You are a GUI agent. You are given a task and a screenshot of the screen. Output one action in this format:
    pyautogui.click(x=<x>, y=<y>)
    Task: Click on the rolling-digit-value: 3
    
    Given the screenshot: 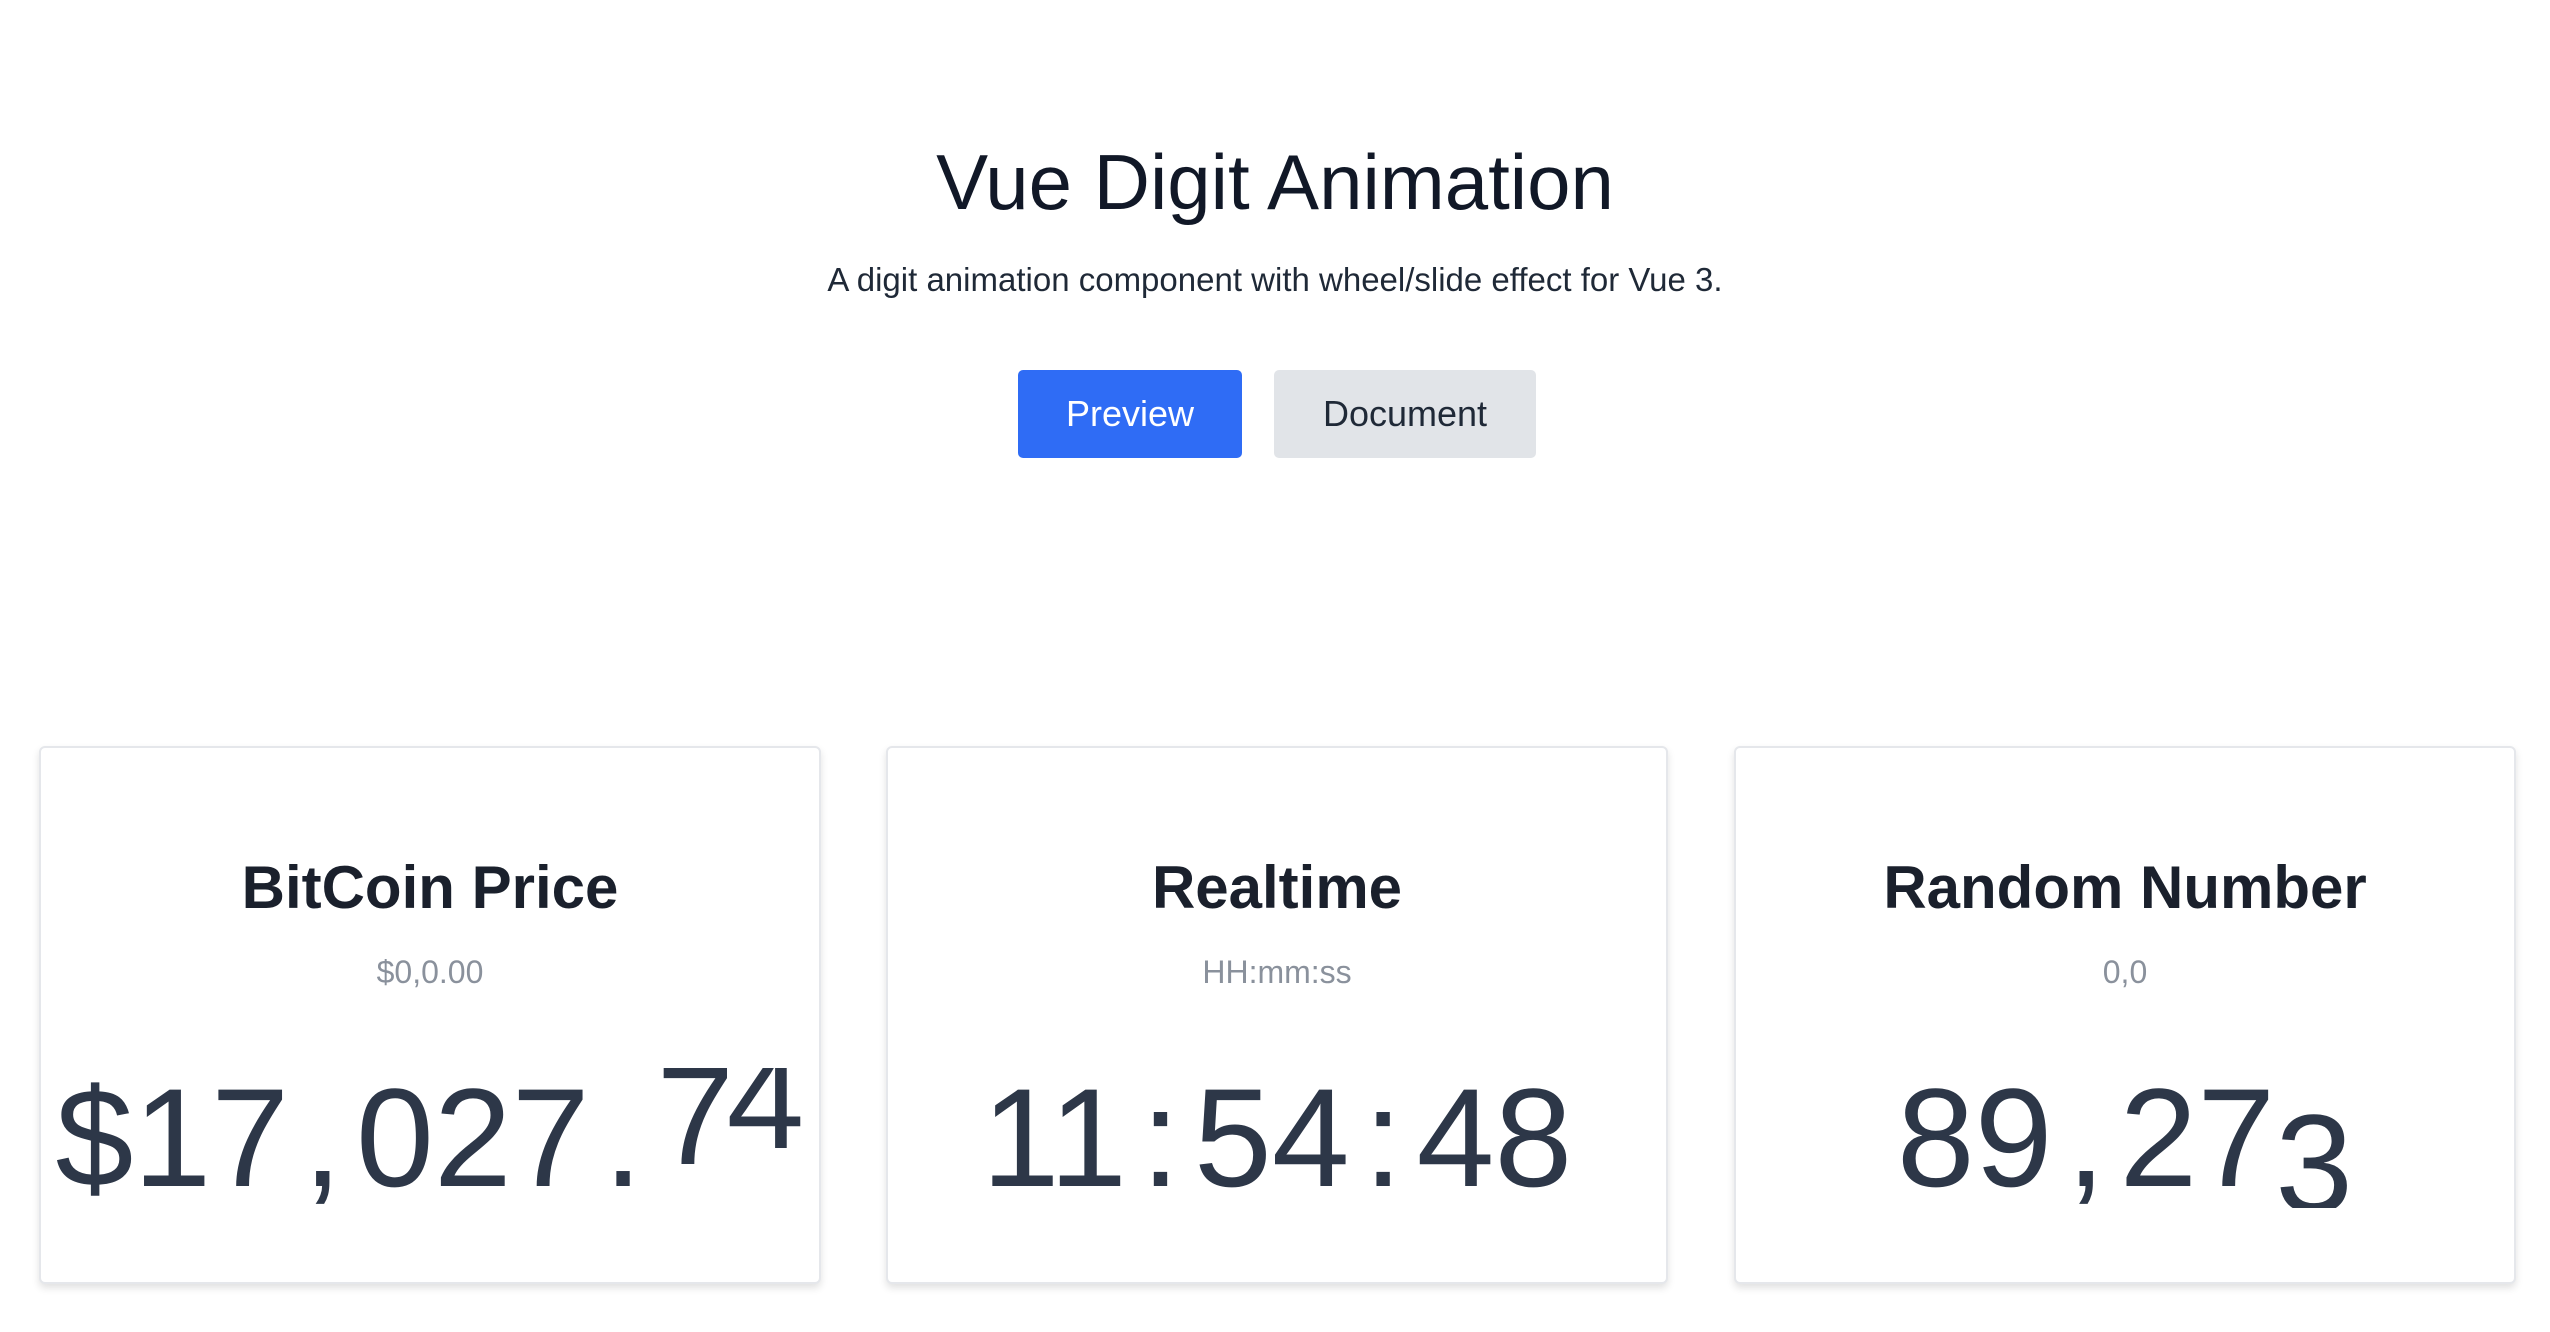 What is the action you would take?
    pyautogui.click(x=2314, y=1147)
    